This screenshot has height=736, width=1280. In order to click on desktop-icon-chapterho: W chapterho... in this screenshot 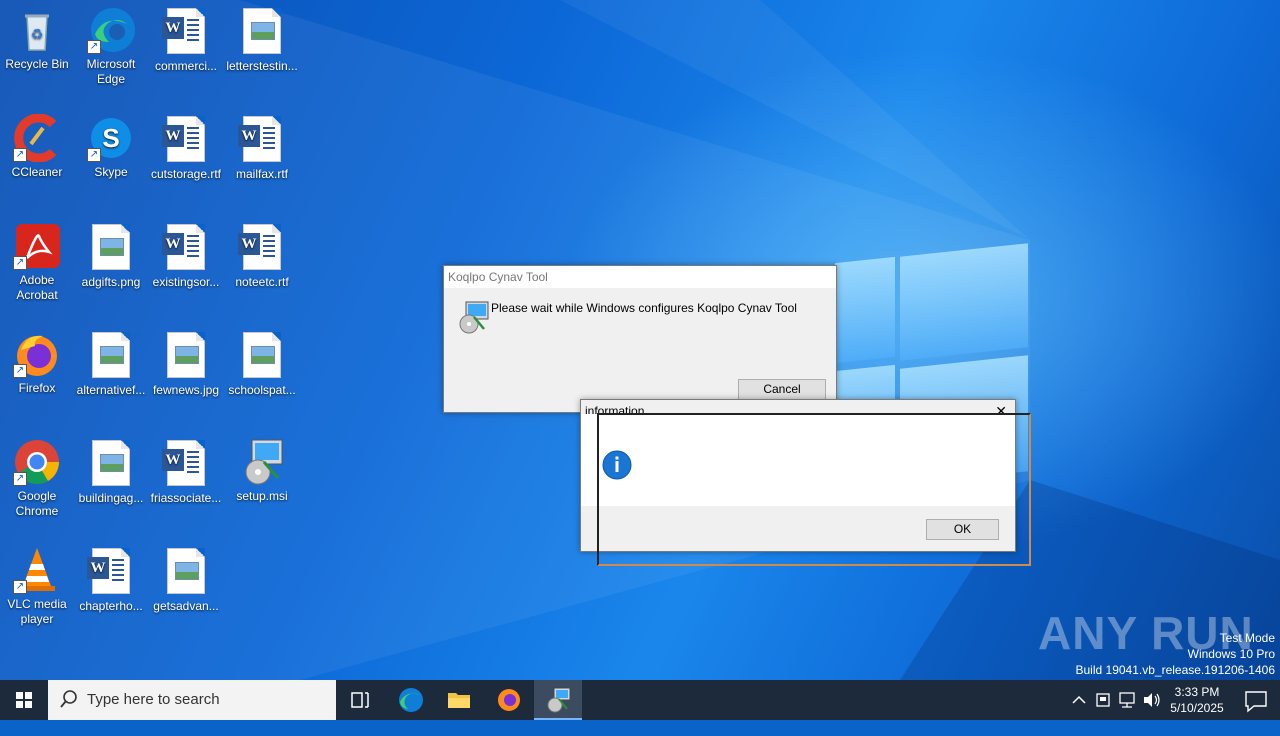, I will do `click(111, 580)`.